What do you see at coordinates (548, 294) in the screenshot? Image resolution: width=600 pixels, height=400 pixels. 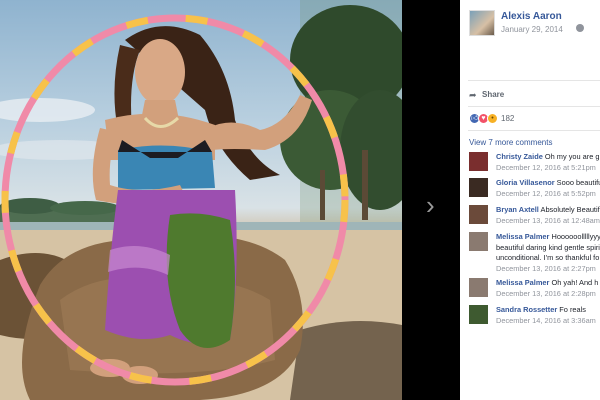 I see `comment-timestamp: December 13, 2016 at 2:28pm` at bounding box center [548, 294].